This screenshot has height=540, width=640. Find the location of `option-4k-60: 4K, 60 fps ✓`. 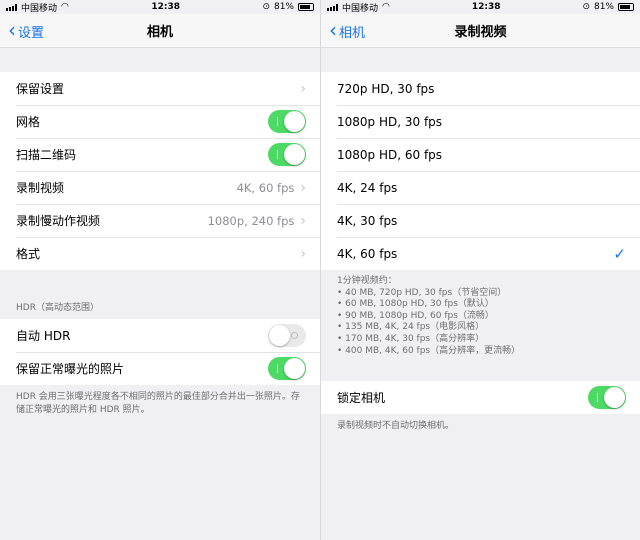

option-4k-60: 4K, 60 fps ✓ is located at coordinates (480, 253).